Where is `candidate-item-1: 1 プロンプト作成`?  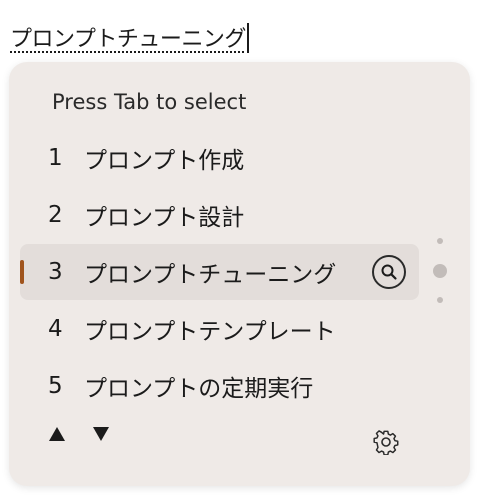 candidate-item-1: 1 プロンプト作成 is located at coordinates (219, 158).